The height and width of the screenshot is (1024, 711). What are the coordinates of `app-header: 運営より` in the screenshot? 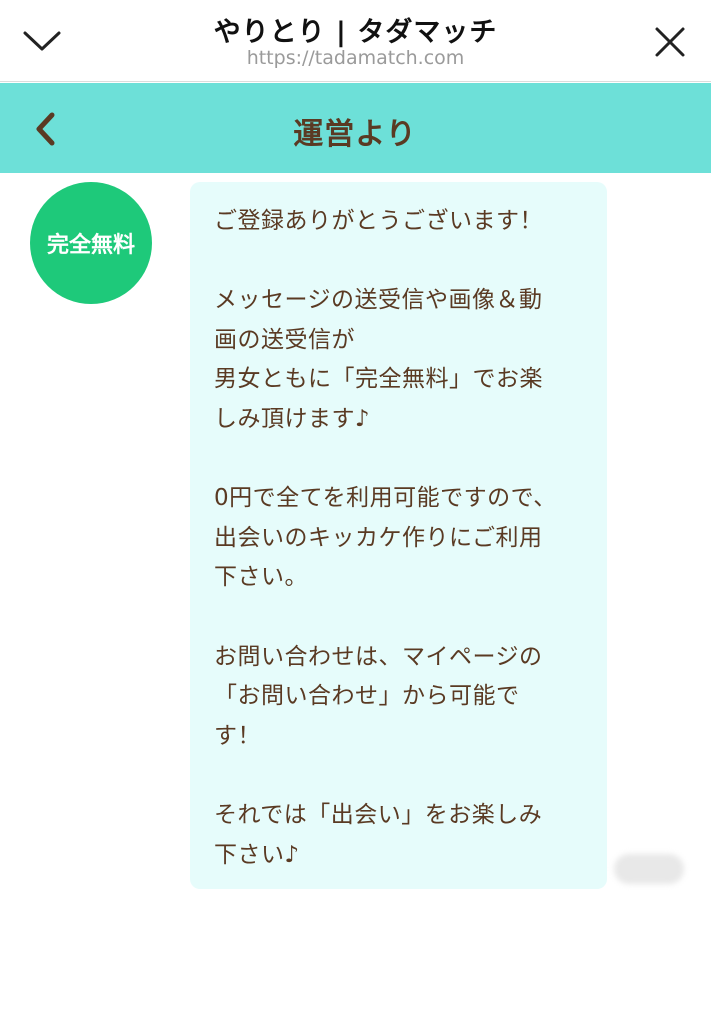 It's located at (355, 128).